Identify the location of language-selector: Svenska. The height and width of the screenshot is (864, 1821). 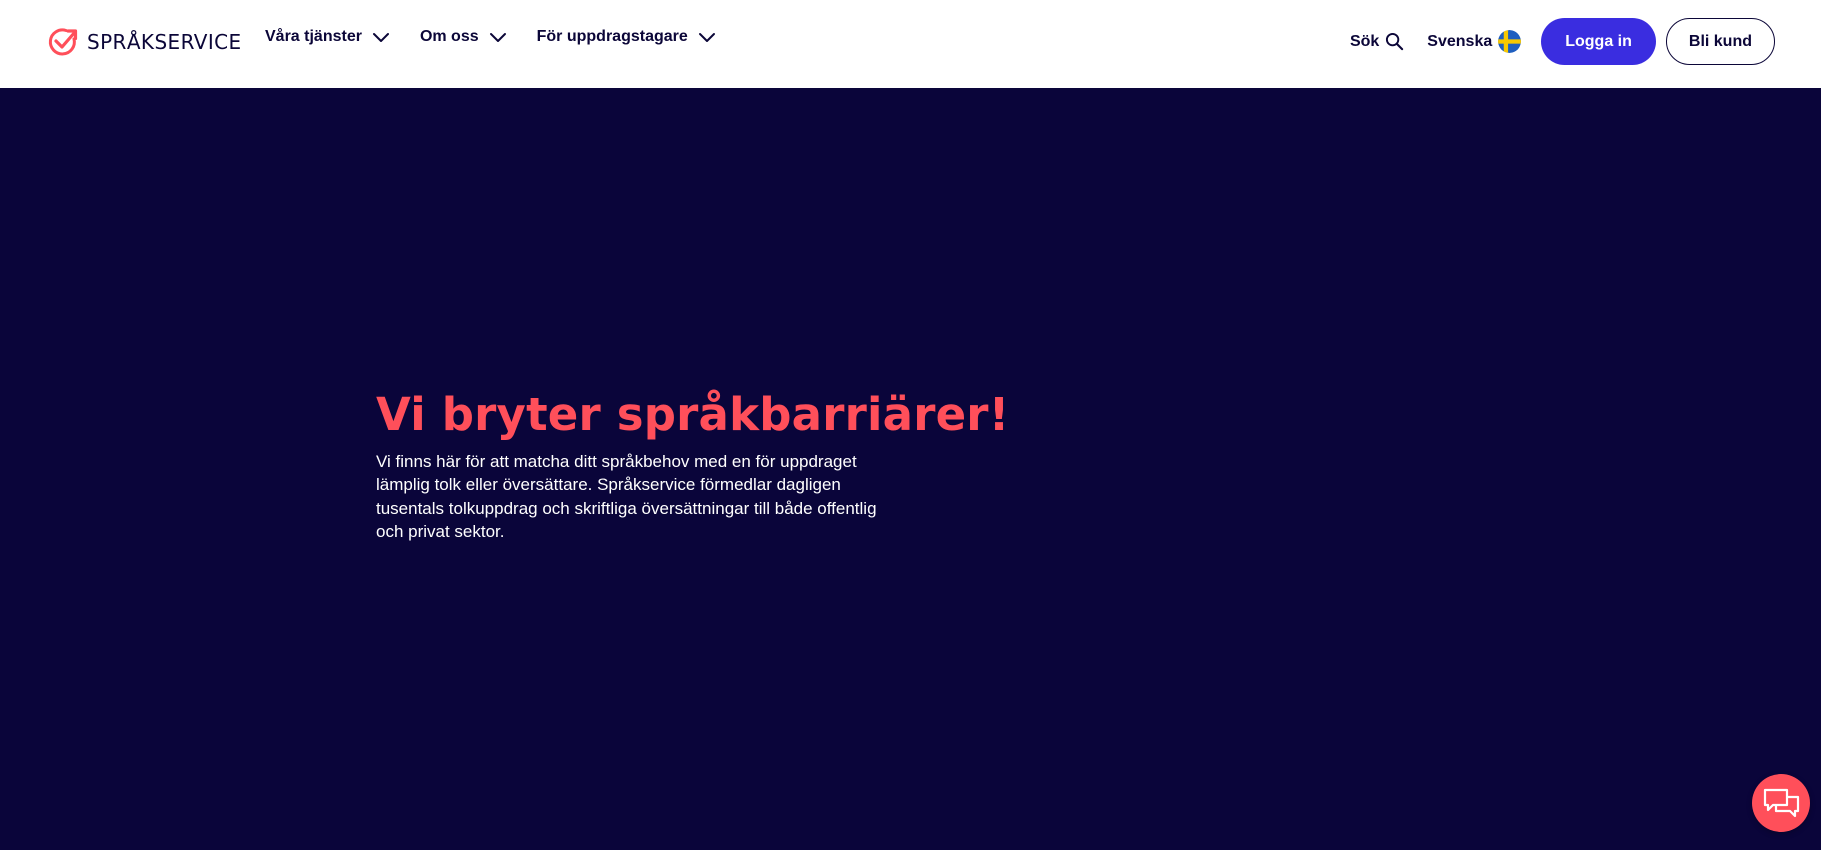
(1474, 41).